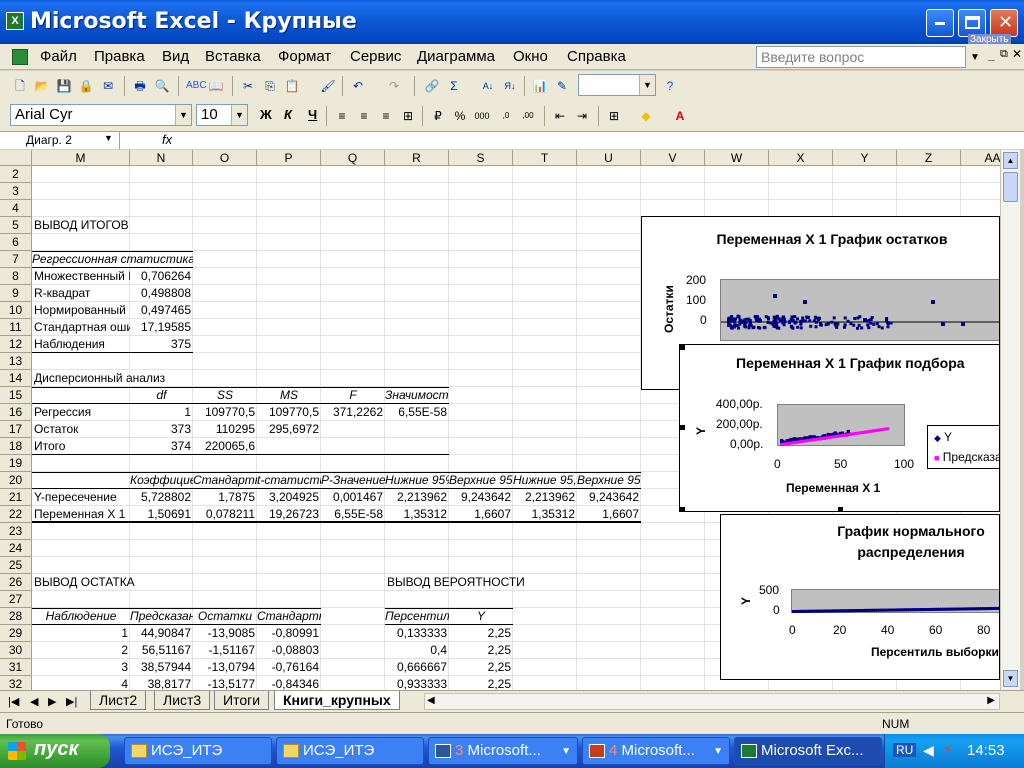  I want to click on email-icon: ✉, so click(108, 86).